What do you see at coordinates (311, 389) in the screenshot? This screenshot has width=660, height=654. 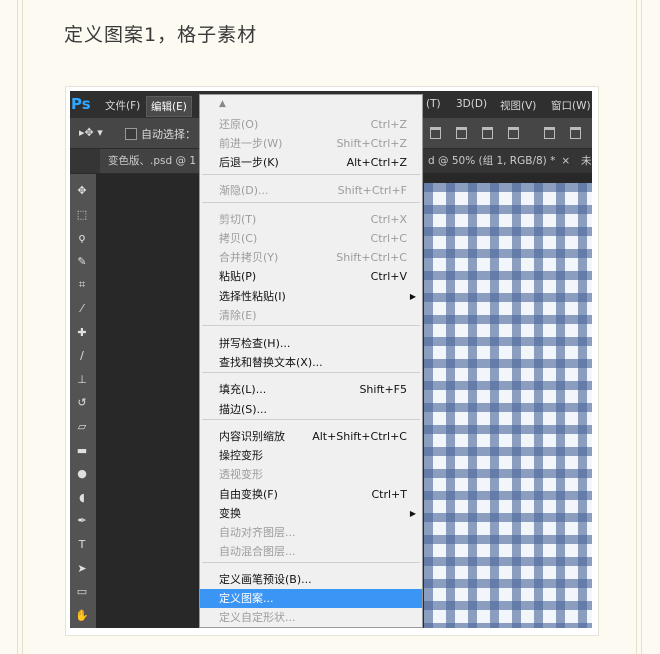 I see `menu-item-fill: 填充(L)... Shift+F5` at bounding box center [311, 389].